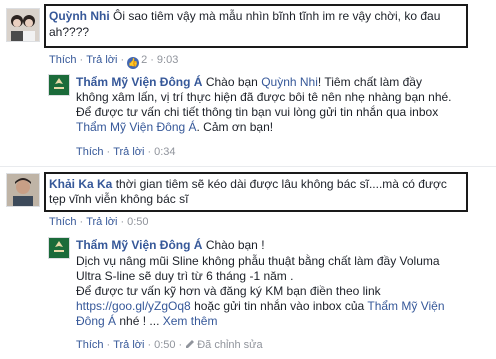 Image resolution: width=496 pixels, height=359 pixels. What do you see at coordinates (133, 63) in the screenshot?
I see `like-badge-icon: 👍` at bounding box center [133, 63].